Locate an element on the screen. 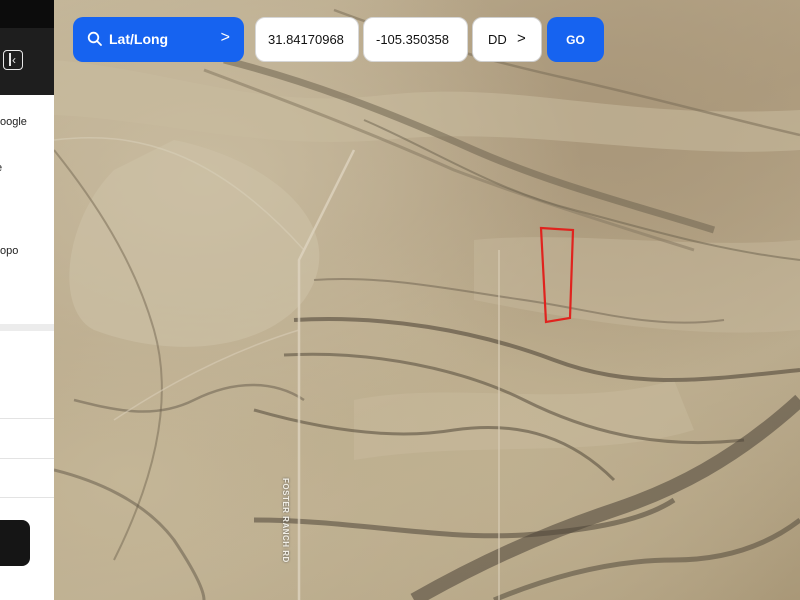 The width and height of the screenshot is (800, 600). coordinate-format-button: DD > is located at coordinates (507, 39).